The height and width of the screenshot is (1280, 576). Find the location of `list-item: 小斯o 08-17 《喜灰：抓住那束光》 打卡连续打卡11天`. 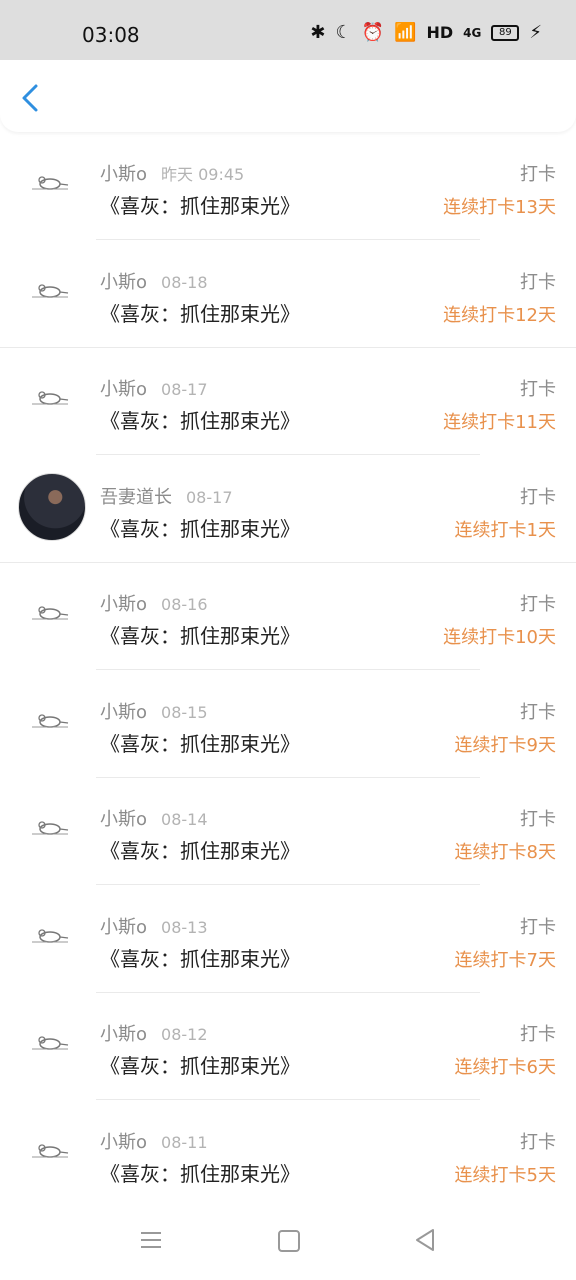

list-item: 小斯o 08-17 《喜灰：抓住那束光》 打卡连续打卡11天 is located at coordinates (288, 401).